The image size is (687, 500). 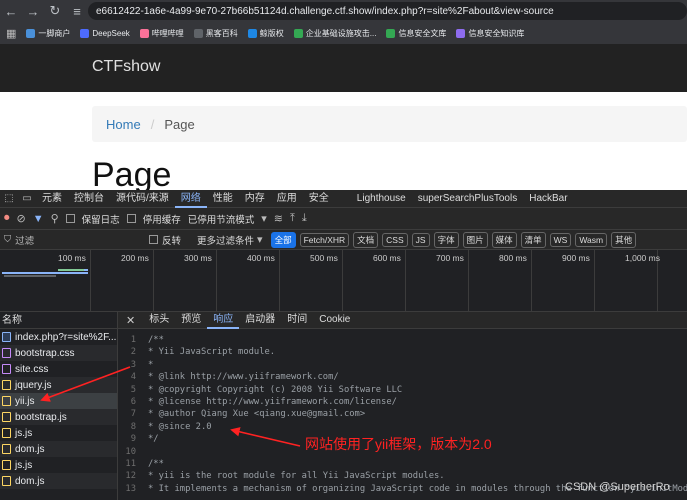 What do you see at coordinates (255, 199) in the screenshot?
I see `devtools-tab: 内存` at bounding box center [255, 199].